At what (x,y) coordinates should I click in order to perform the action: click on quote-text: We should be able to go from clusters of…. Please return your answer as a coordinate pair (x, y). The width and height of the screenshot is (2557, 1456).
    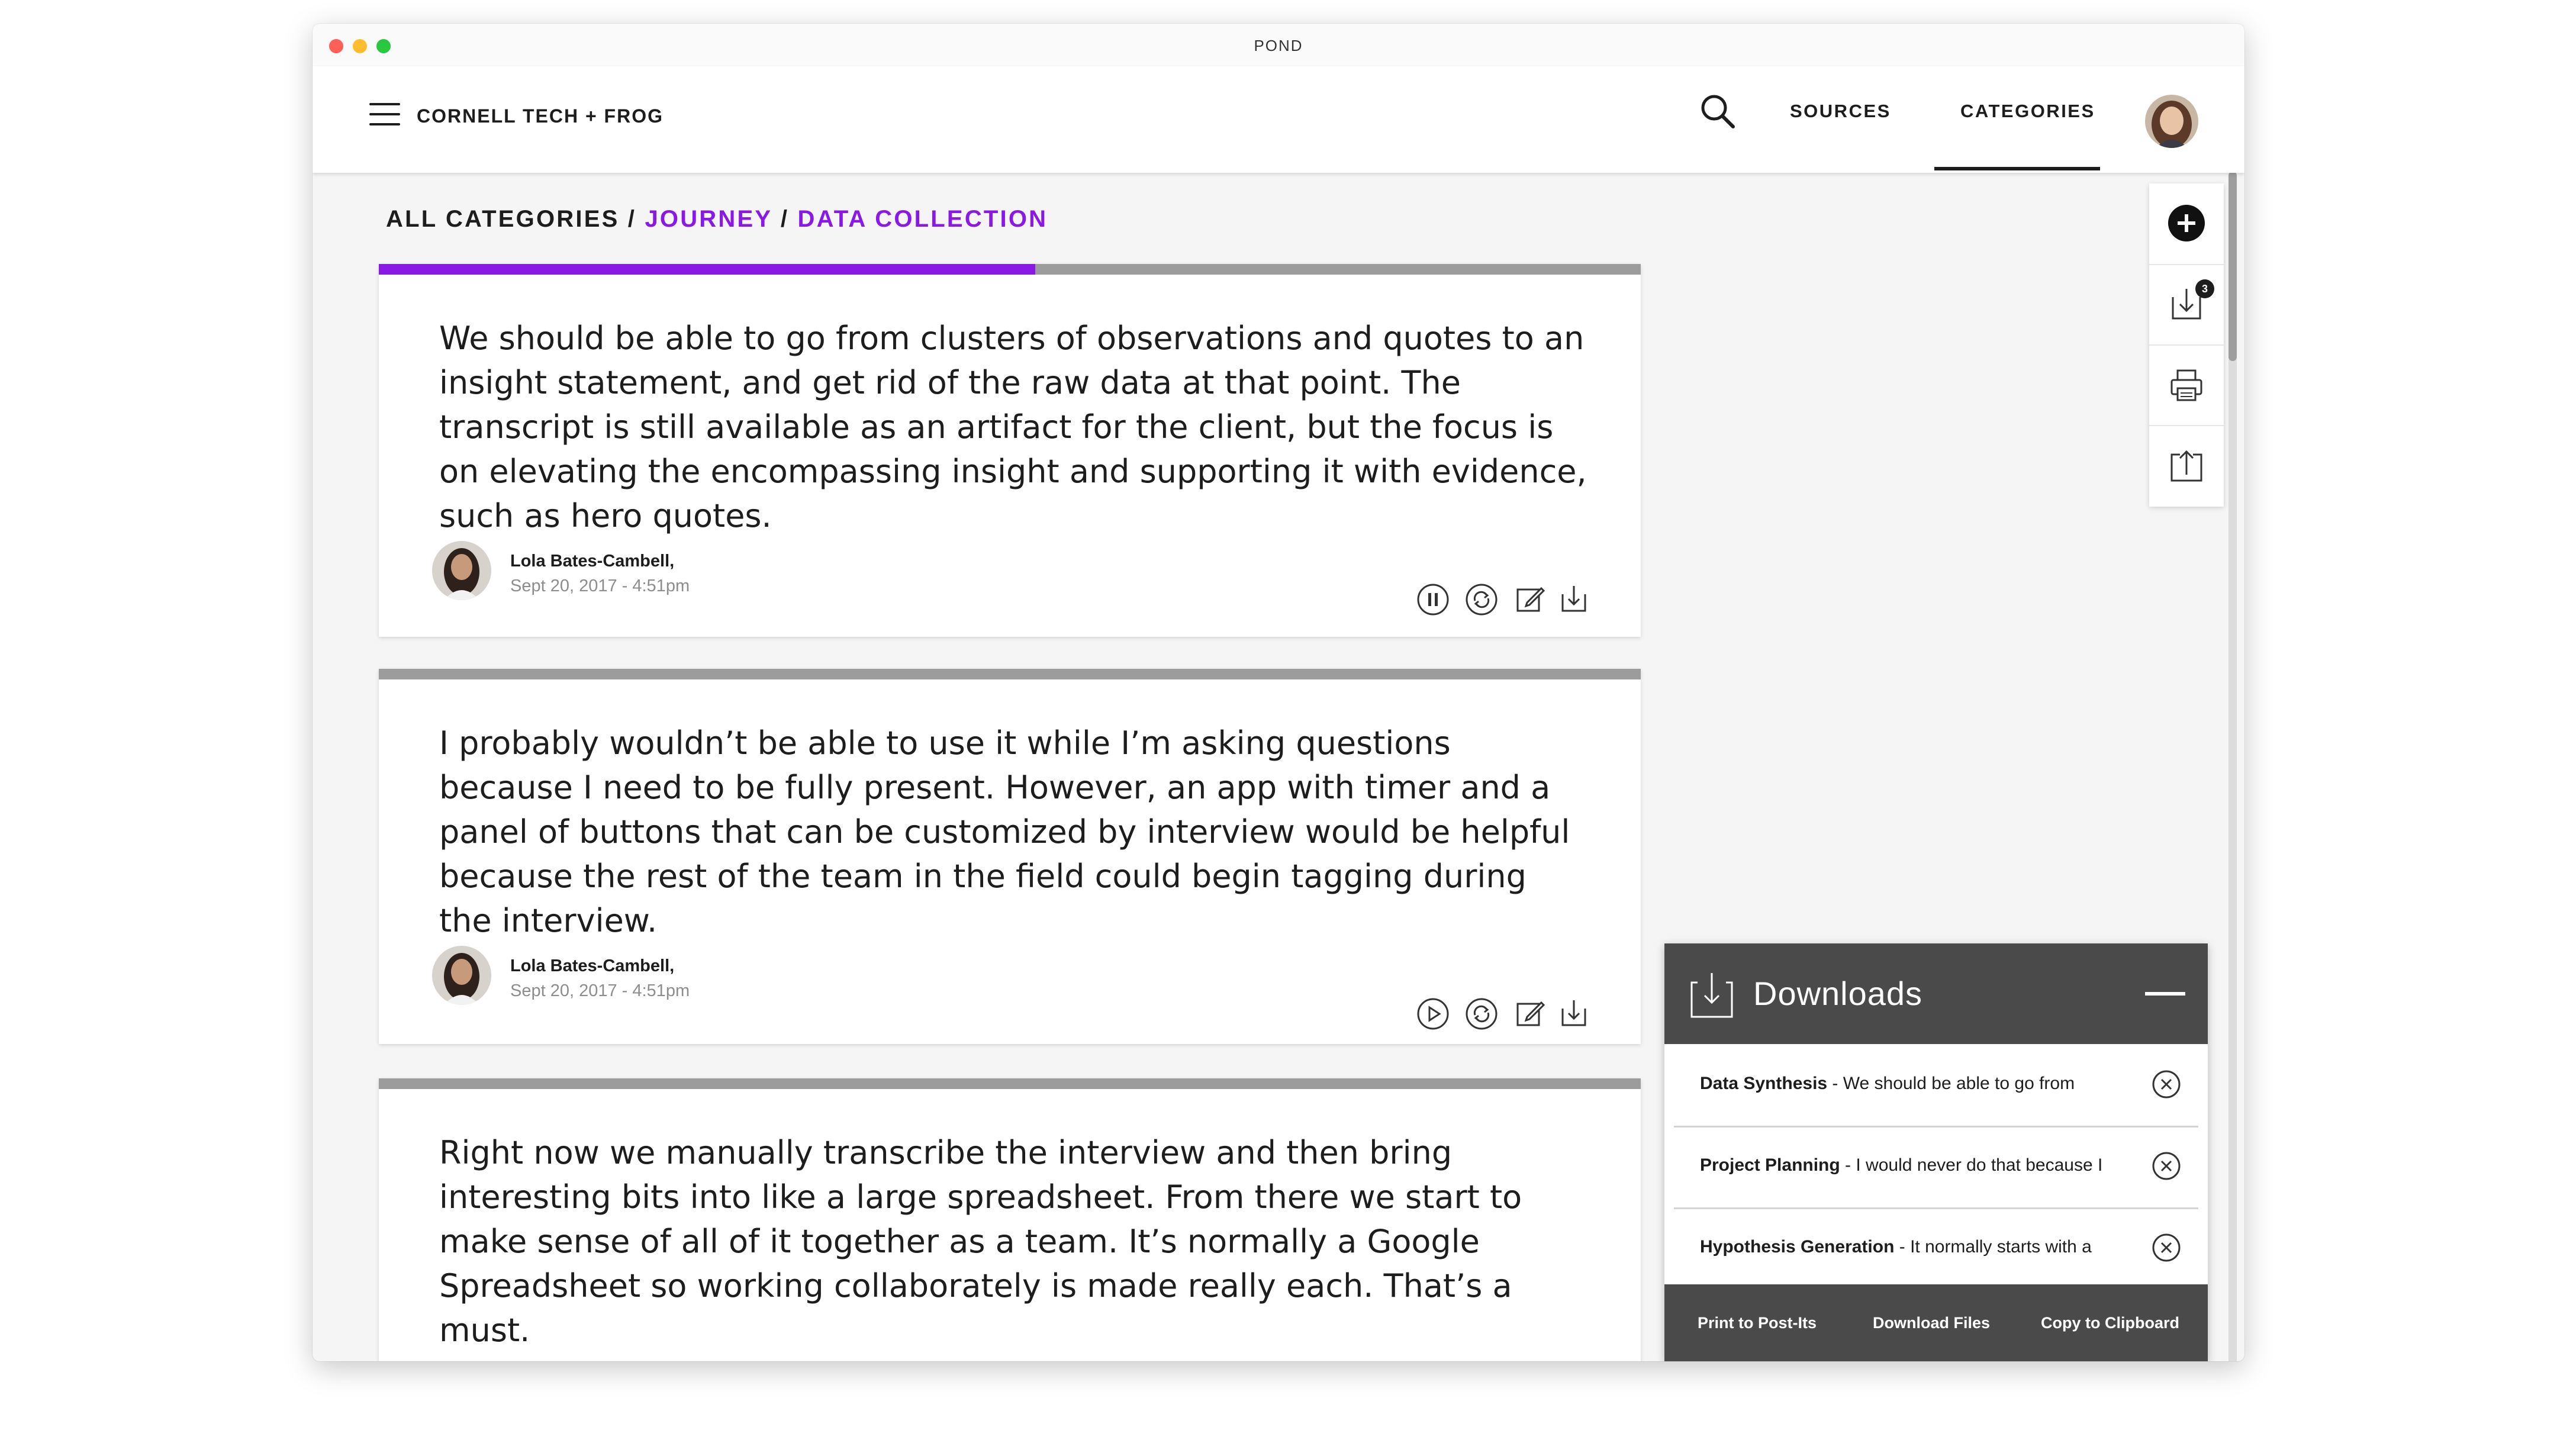
    Looking at the image, I should click on (1013, 427).